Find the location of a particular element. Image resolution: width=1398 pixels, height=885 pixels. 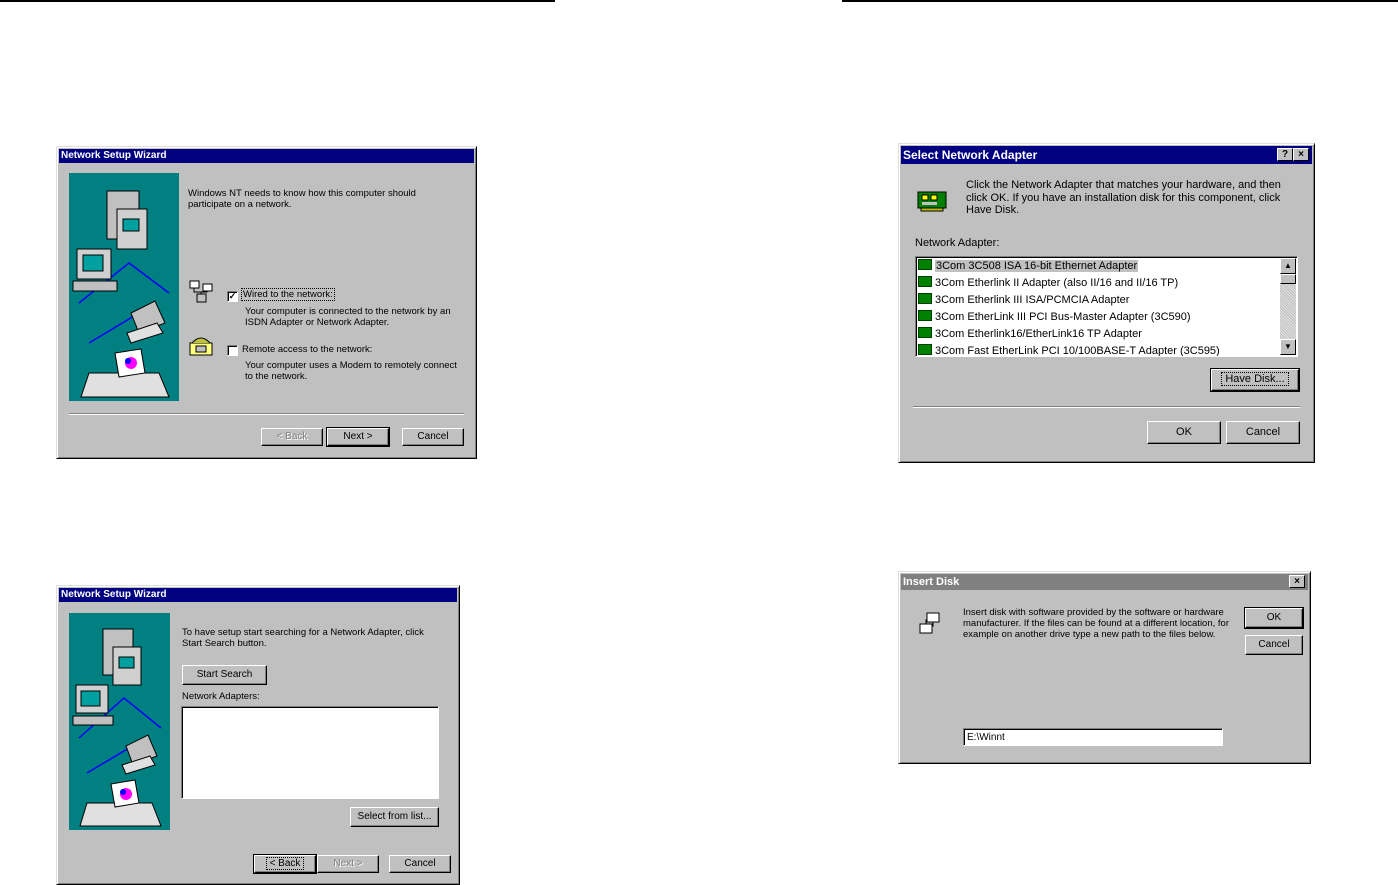

wired-label: Wired to the network: is located at coordinates (288, 294).